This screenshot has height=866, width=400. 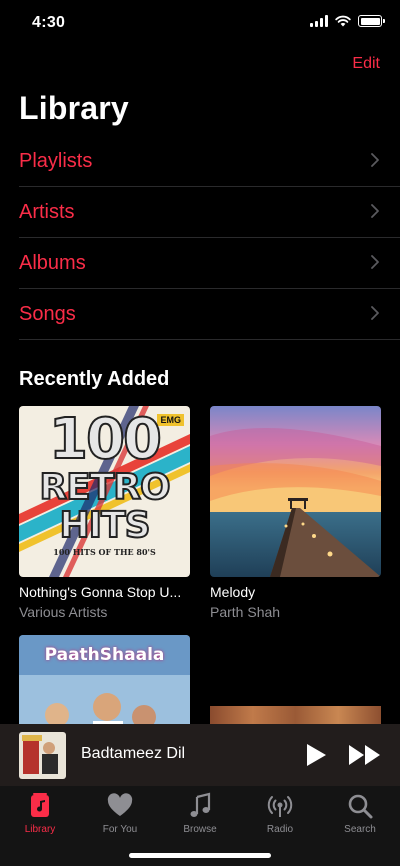 I want to click on search-icon, so click(x=360, y=806).